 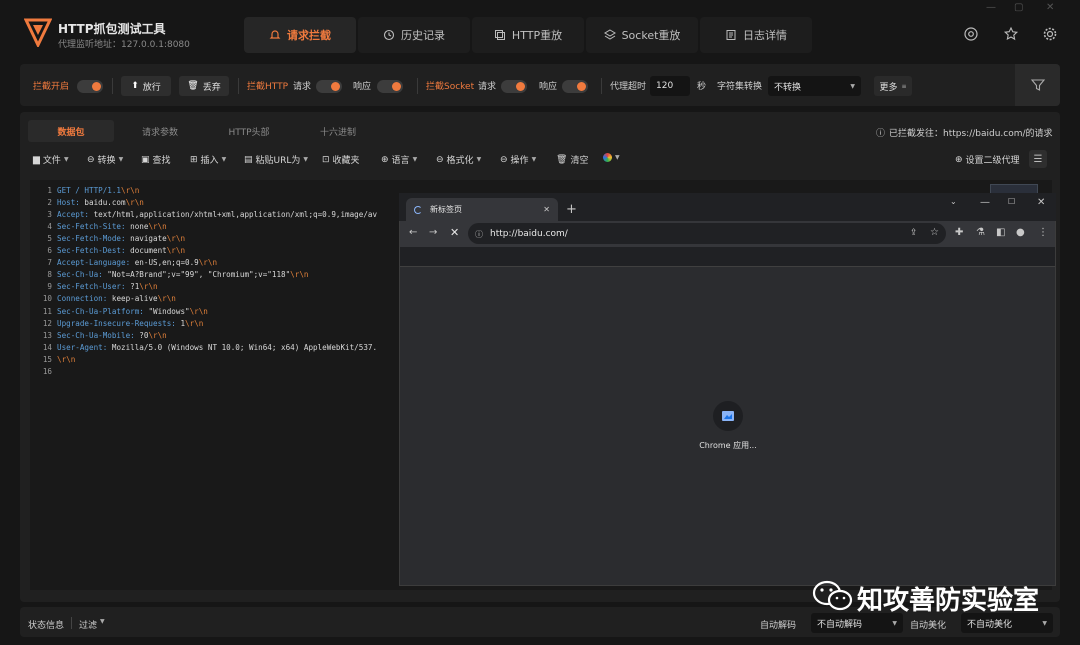 I want to click on discard-button: 🗑 丢弃, so click(x=204, y=86).